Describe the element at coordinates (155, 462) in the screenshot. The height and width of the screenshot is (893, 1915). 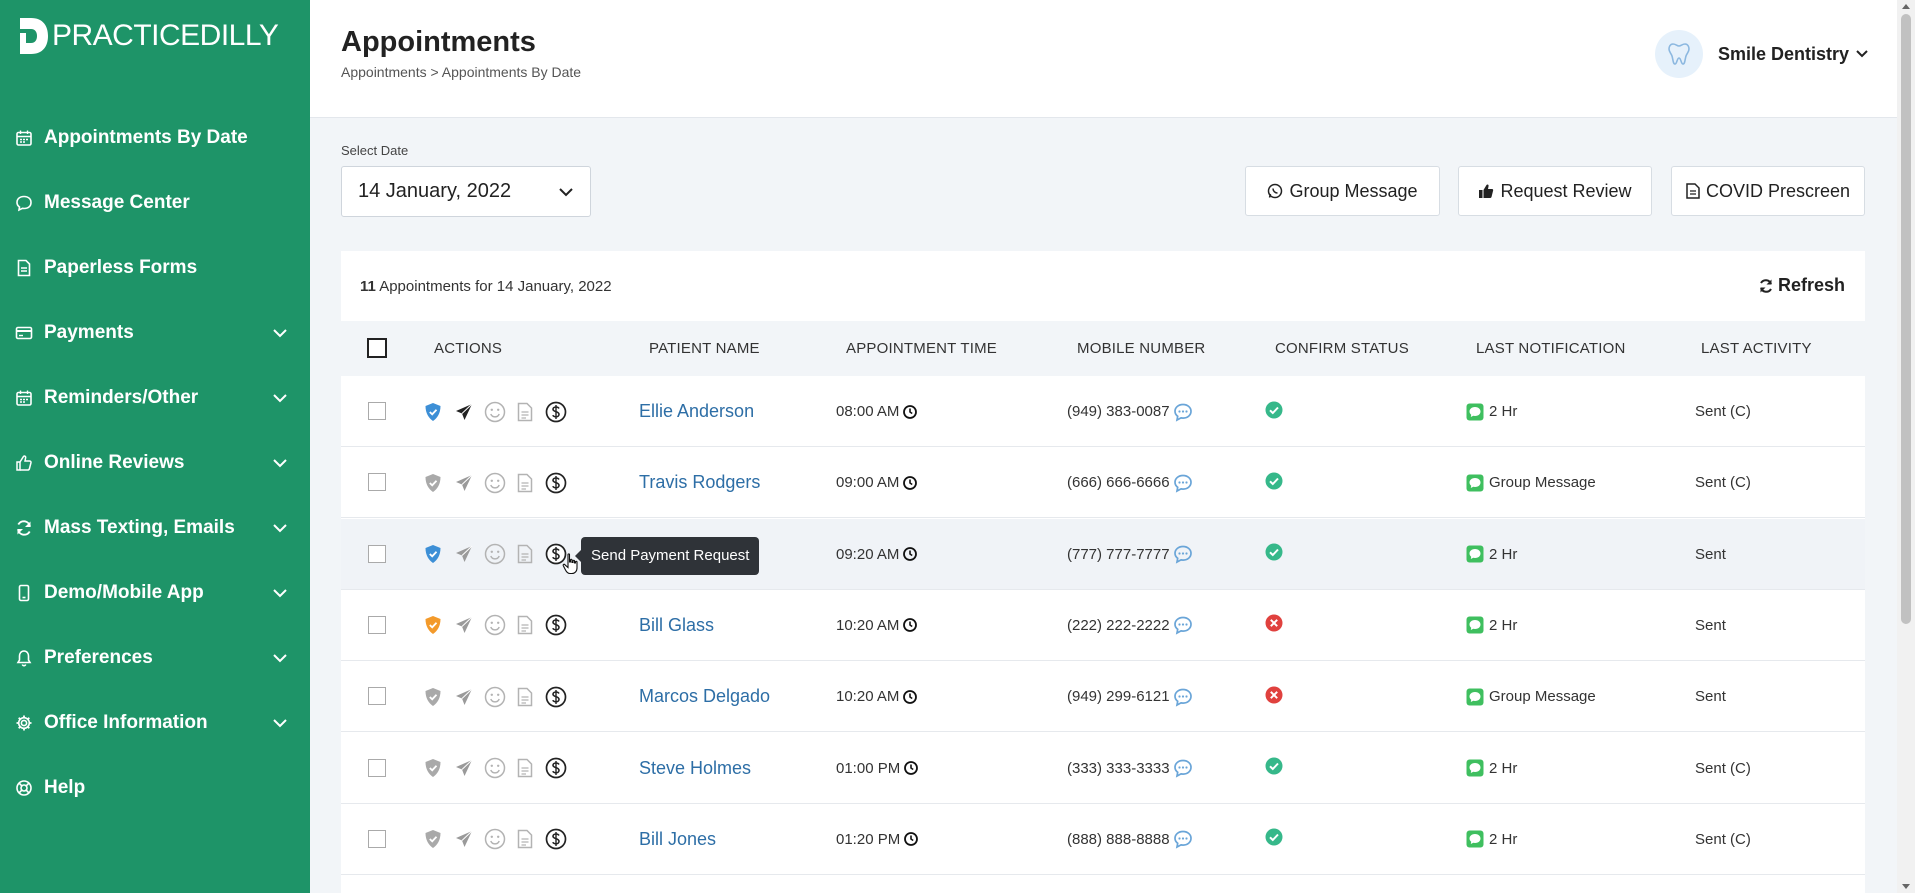
I see `sidebar-item-online-reviews: Online Reviews` at that location.